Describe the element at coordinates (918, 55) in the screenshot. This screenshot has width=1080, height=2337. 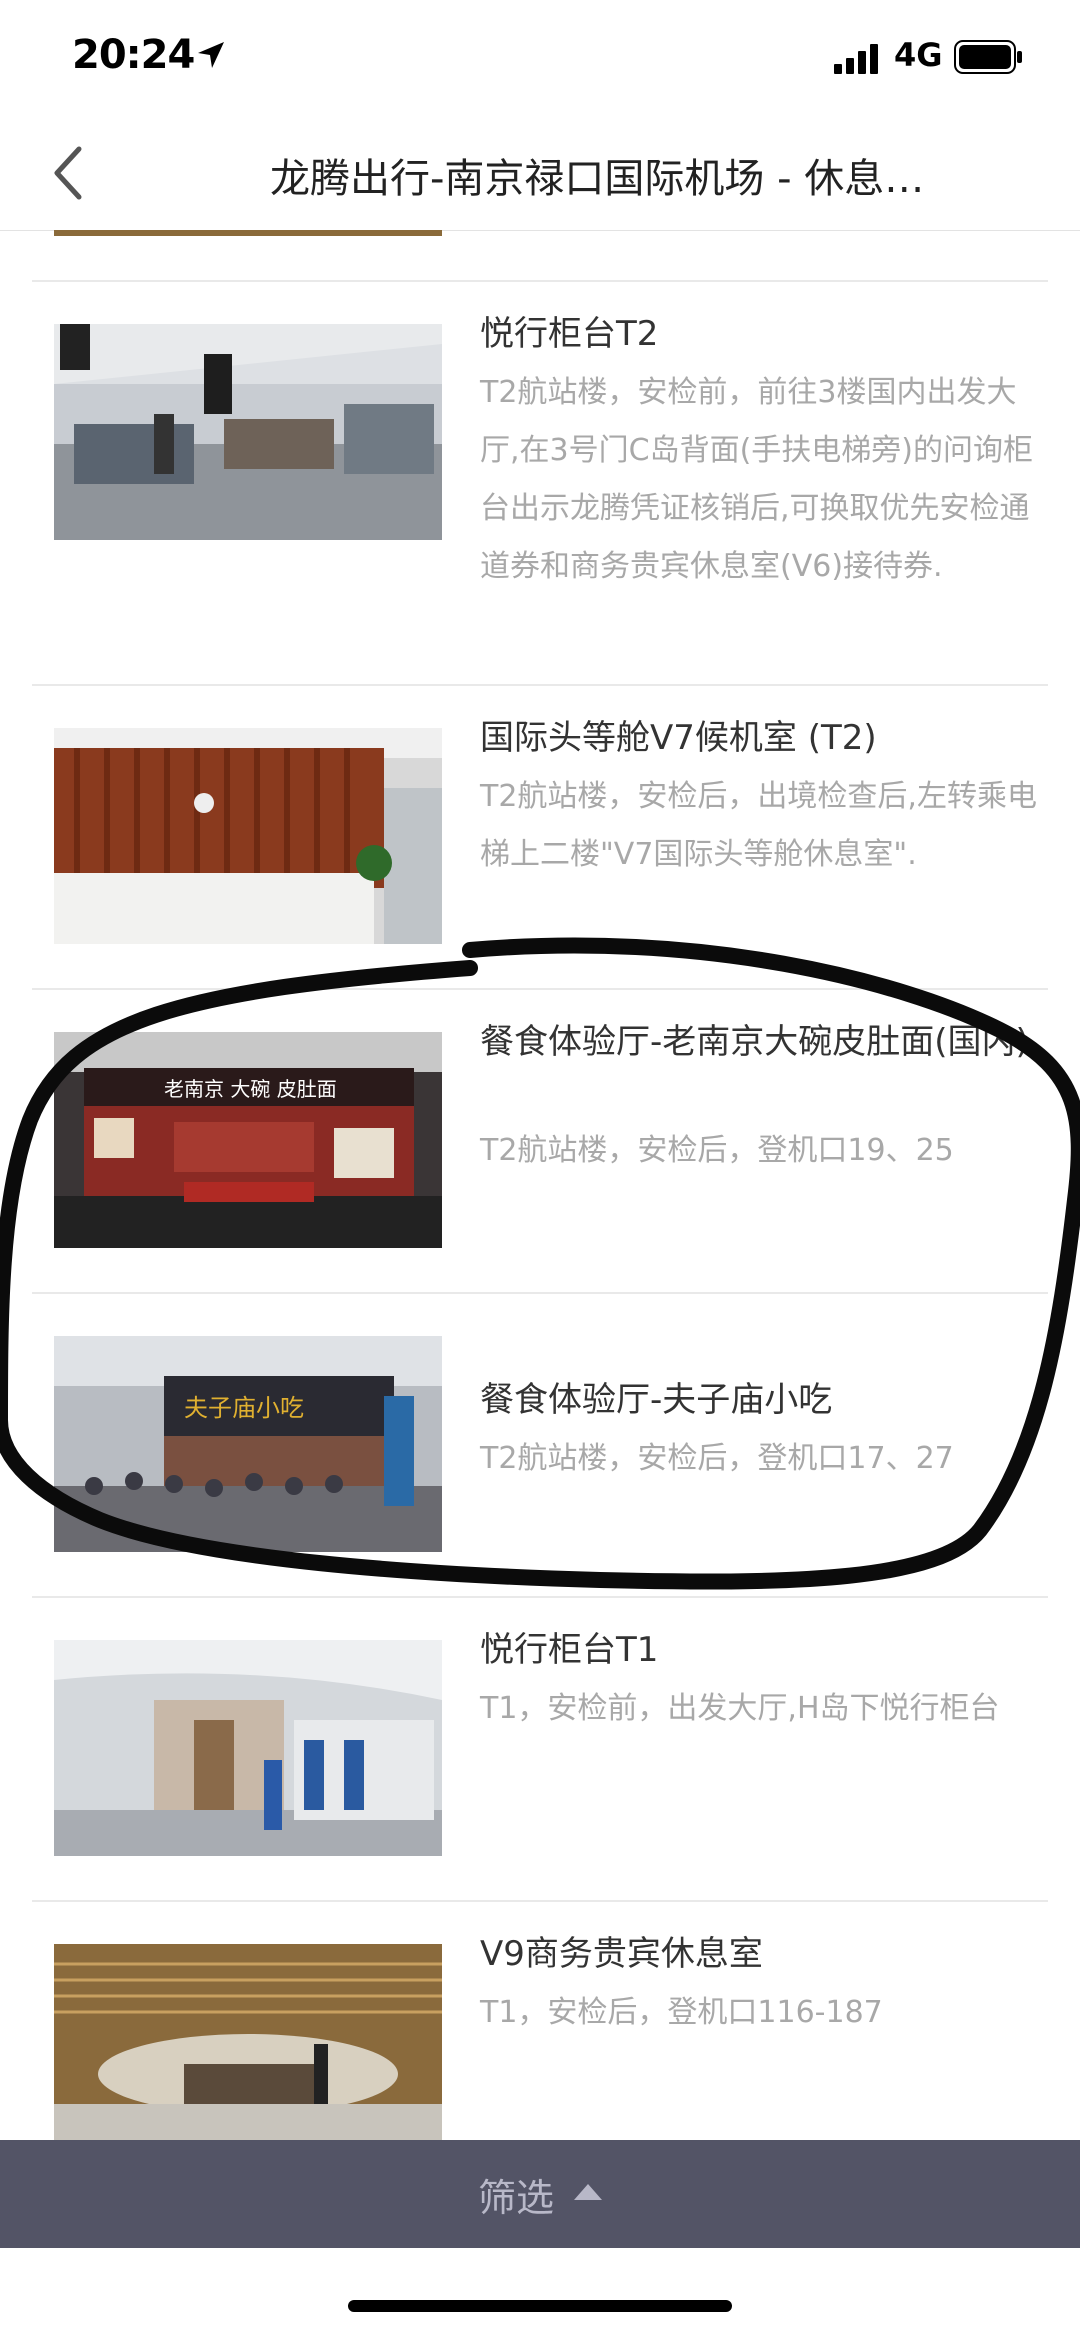
I see `network-label: 4G` at that location.